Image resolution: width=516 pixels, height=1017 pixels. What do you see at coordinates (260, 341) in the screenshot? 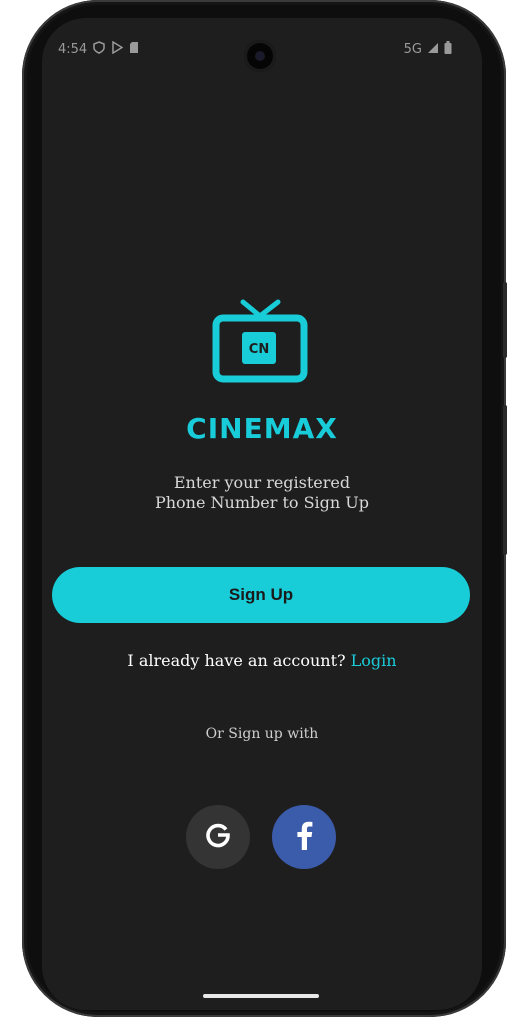
I see `tv-logo-icon: CN` at bounding box center [260, 341].